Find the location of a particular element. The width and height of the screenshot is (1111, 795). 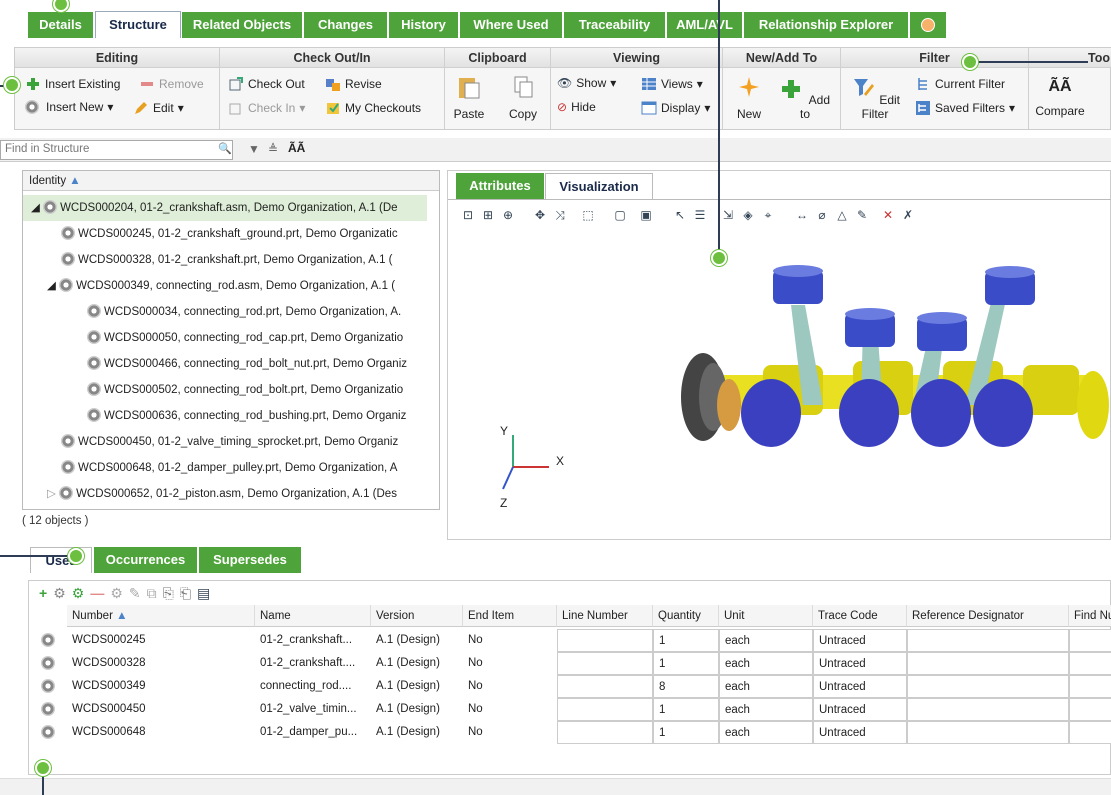

column-header-version: Version is located at coordinates (417, 616).